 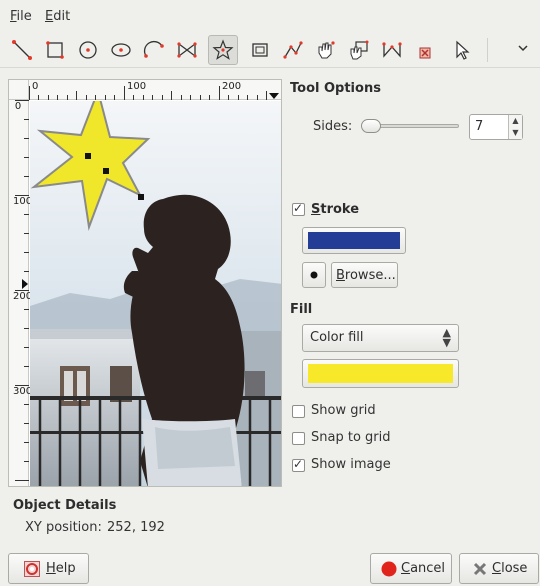 I want to click on move-node-tool-icon, so click(x=359, y=50).